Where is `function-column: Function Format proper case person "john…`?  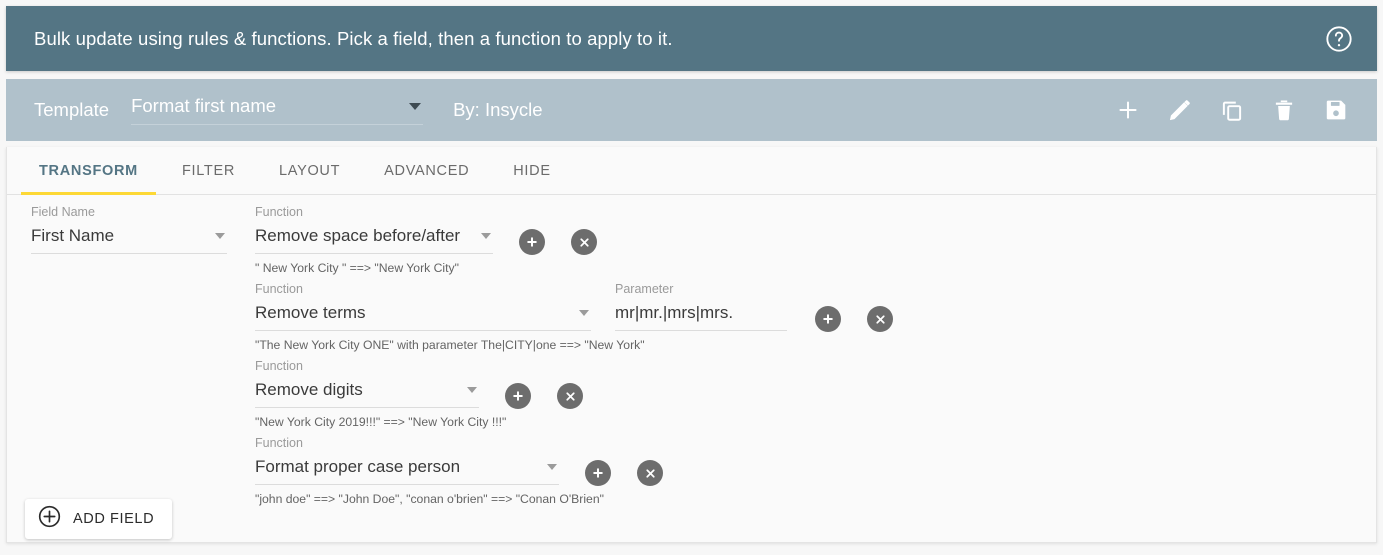
function-column: Function Format proper case person "john… is located at coordinates (429, 471).